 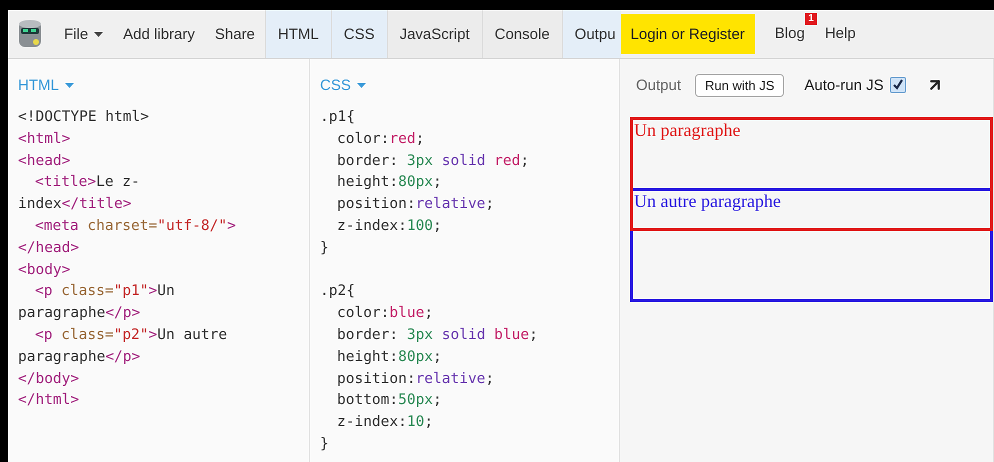 I want to click on code-line: bottom:50px;, so click(x=389, y=400).